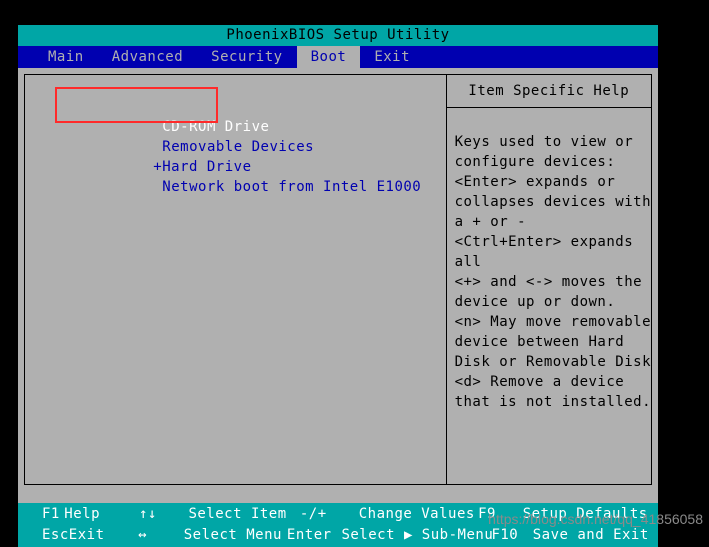 The image size is (709, 547). Describe the element at coordinates (552, 362) in the screenshot. I see `help-line: Disk or Removable Disk` at that location.